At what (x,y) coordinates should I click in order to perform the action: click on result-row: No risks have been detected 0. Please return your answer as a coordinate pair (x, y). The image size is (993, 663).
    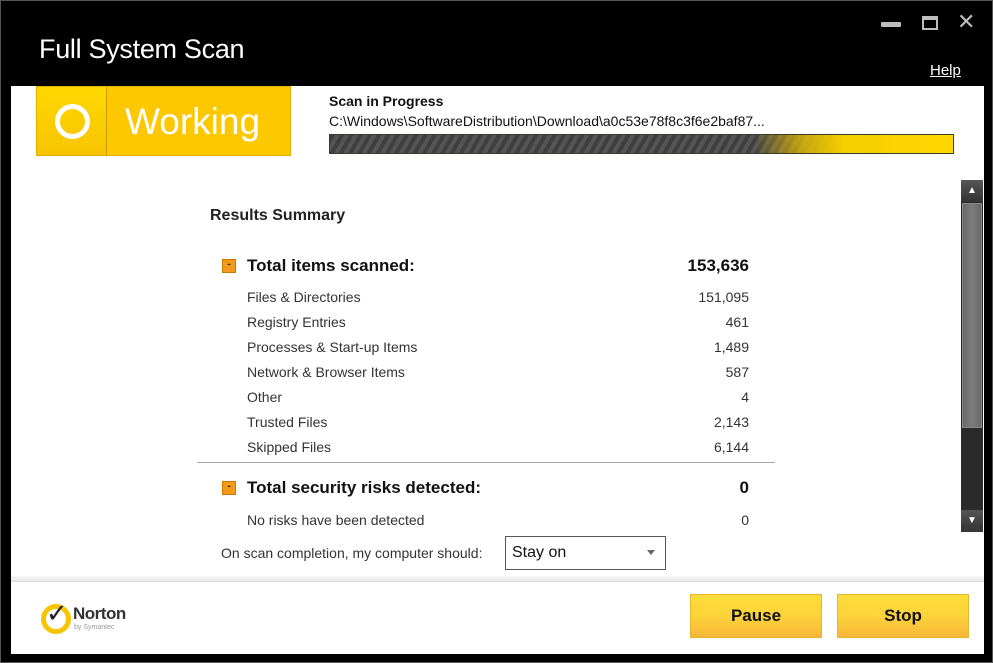
    Looking at the image, I should click on (498, 522).